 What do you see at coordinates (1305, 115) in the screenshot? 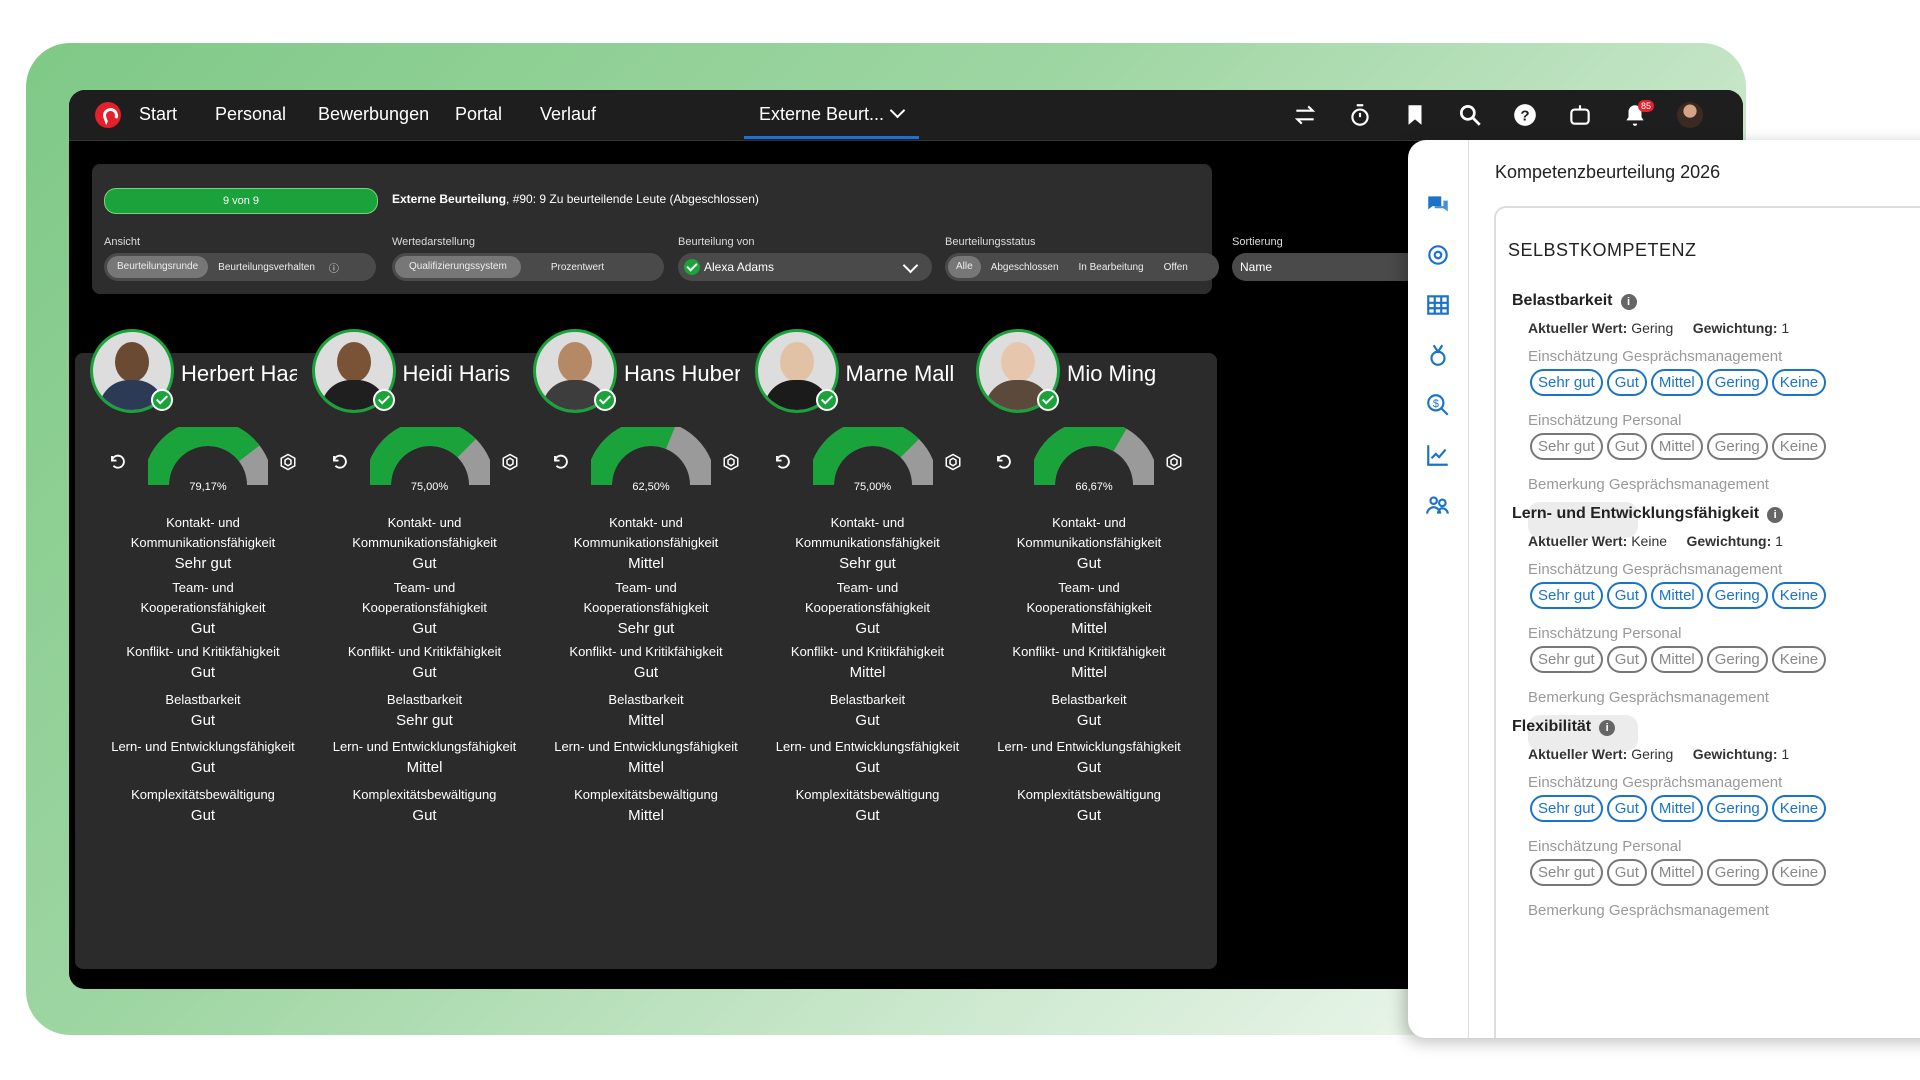
I see `swap-icon` at bounding box center [1305, 115].